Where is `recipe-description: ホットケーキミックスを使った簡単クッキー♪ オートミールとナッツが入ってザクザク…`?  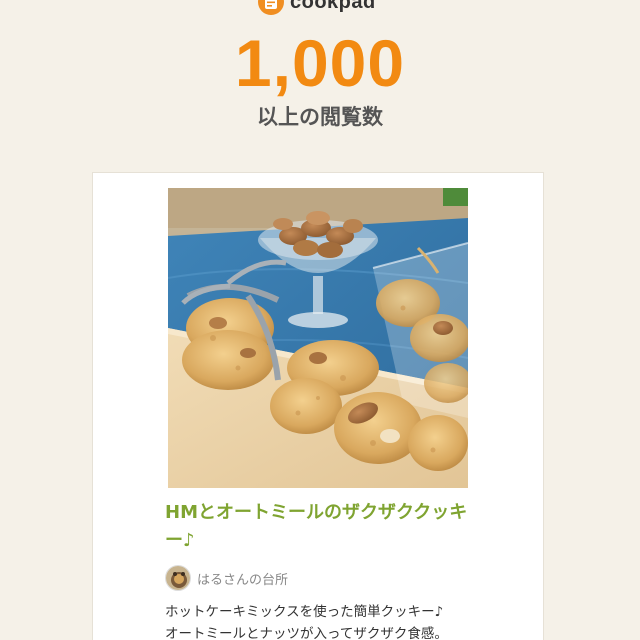
recipe-description: ホットケーキミックスを使った簡単クッキー♪ オートミールとナッツが入ってザクザク… is located at coordinates (335, 620).